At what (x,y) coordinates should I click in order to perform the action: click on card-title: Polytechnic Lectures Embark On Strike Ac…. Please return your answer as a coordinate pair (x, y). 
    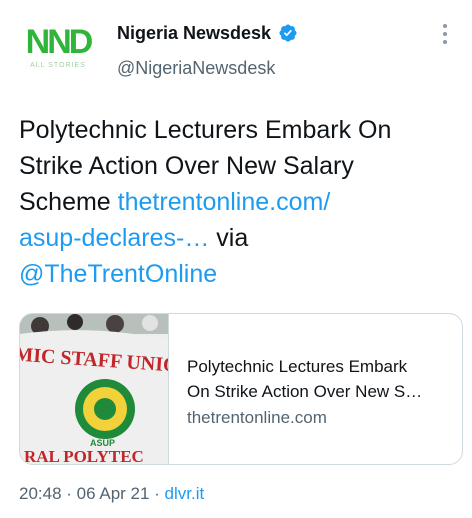
    Looking at the image, I should click on (318, 379).